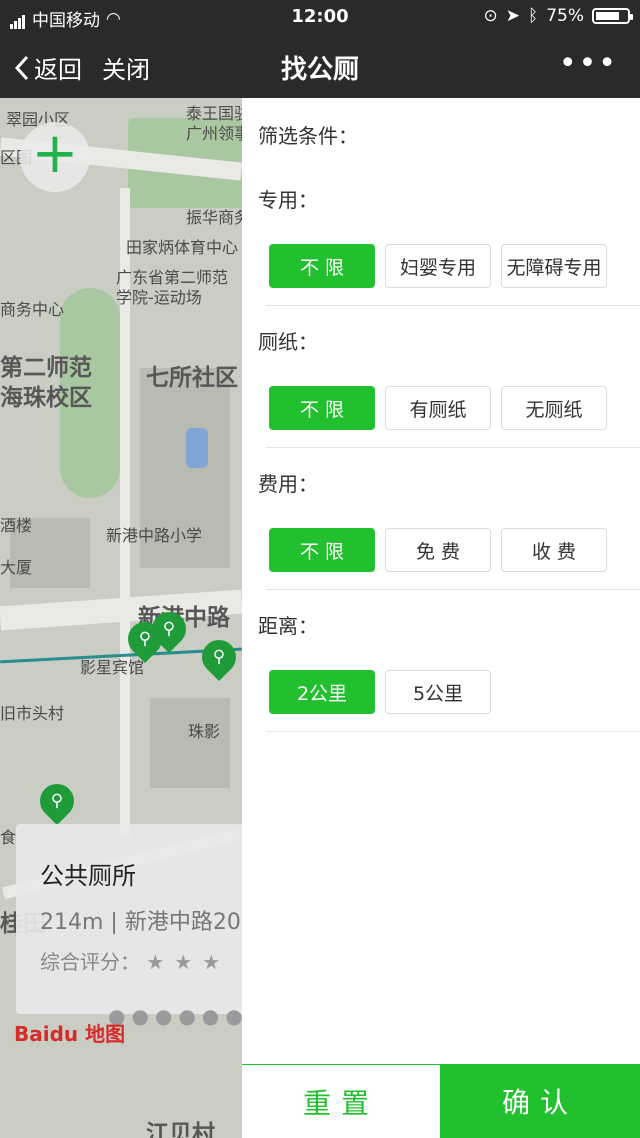 Image resolution: width=640 pixels, height=1138 pixels. What do you see at coordinates (288, 626) in the screenshot?
I see `filter-label-distance: 距离：` at bounding box center [288, 626].